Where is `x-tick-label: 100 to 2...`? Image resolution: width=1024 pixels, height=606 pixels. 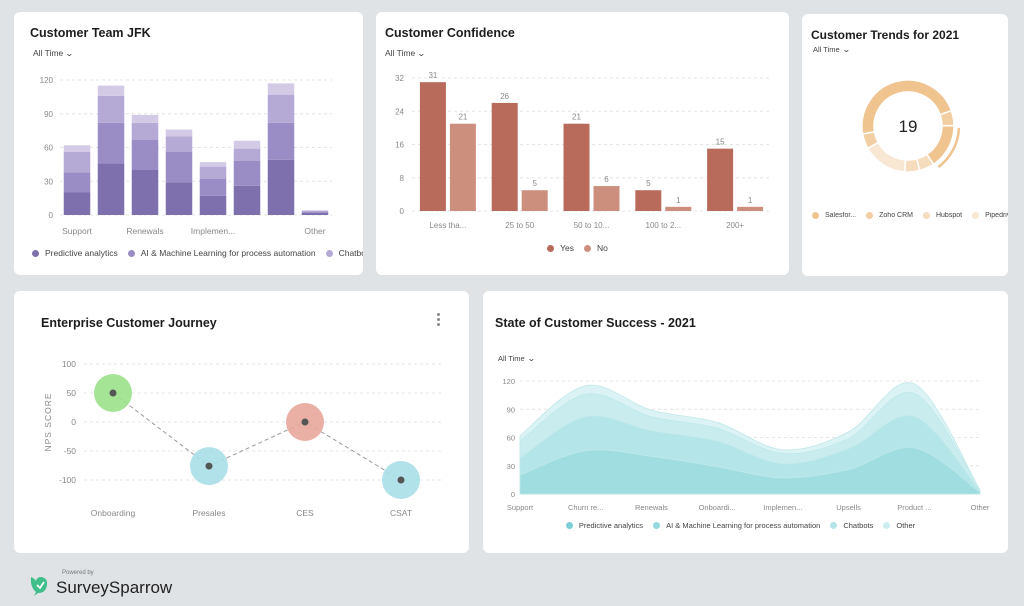 x-tick-label: 100 to 2... is located at coordinates (664, 225).